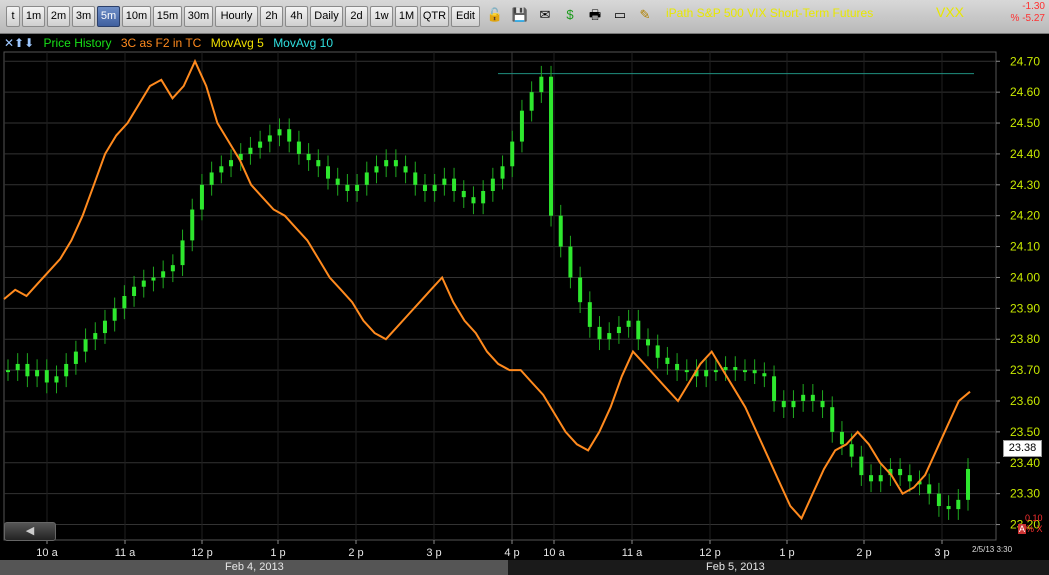 The image size is (1049, 575). I want to click on x-tick-label: 3 p, so click(433, 553).